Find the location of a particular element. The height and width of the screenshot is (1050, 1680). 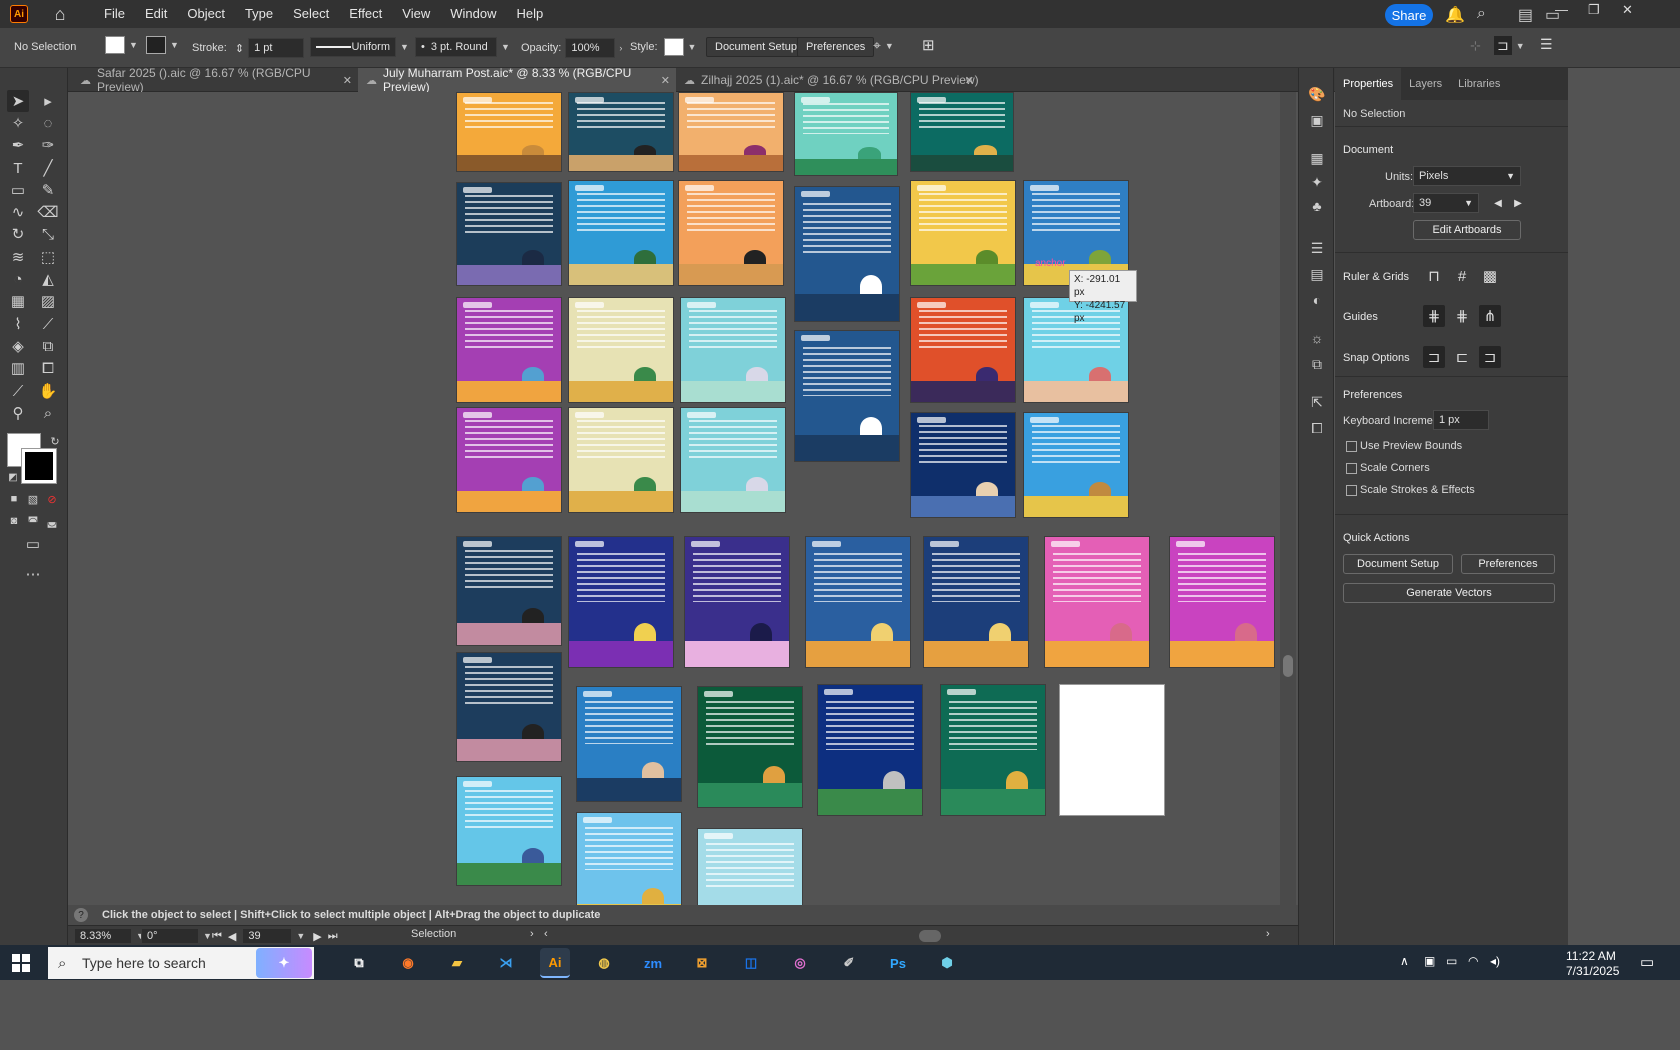

panel-menu-icon: ☰ is located at coordinates (1546, 44).